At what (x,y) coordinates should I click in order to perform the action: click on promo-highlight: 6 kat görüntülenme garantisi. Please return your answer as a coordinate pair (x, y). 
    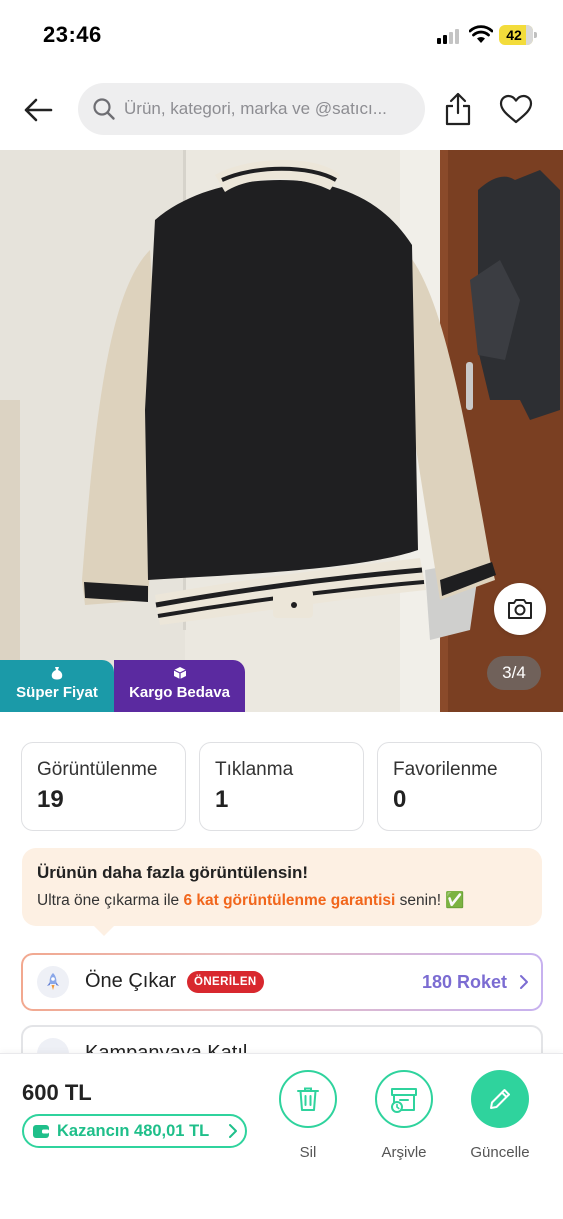
    Looking at the image, I should click on (289, 900).